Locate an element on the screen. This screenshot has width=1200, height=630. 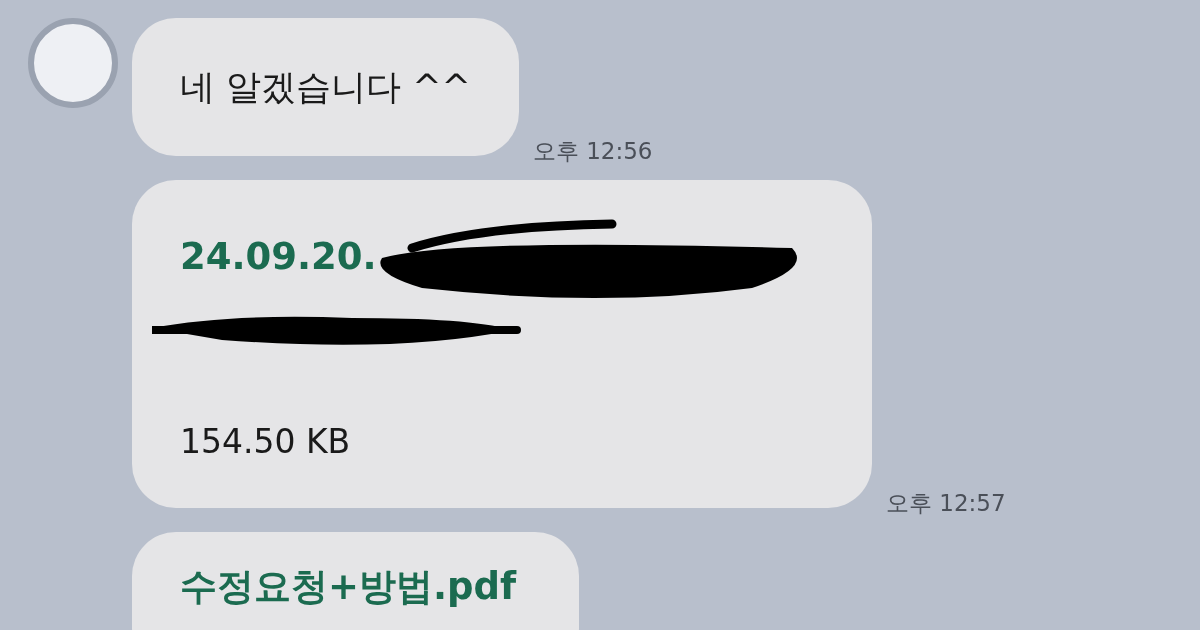
message-bubble: 네 알겠습니다 ^^ is located at coordinates (325, 87).